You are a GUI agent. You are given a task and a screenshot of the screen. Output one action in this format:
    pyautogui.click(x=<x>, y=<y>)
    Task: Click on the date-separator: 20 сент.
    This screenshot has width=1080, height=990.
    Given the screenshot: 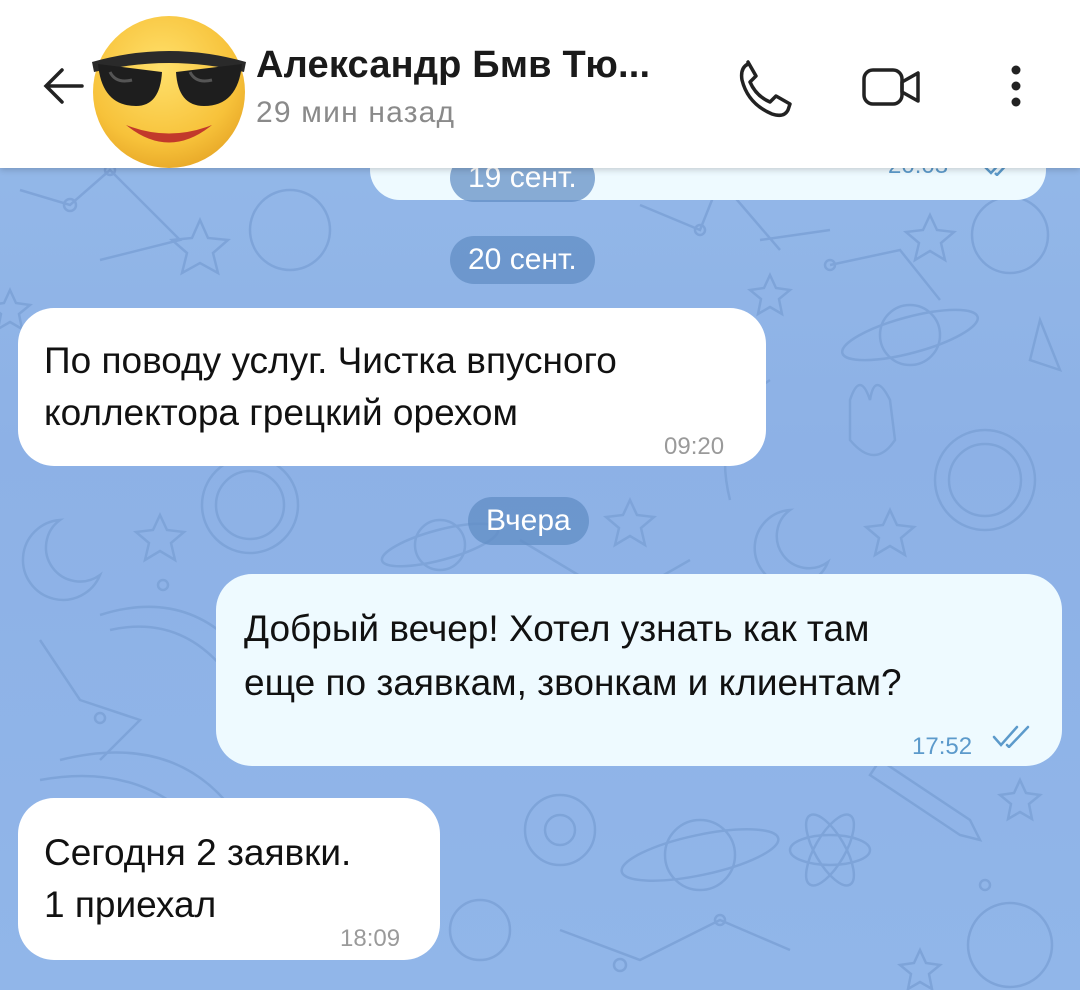 What is the action you would take?
    pyautogui.click(x=522, y=260)
    